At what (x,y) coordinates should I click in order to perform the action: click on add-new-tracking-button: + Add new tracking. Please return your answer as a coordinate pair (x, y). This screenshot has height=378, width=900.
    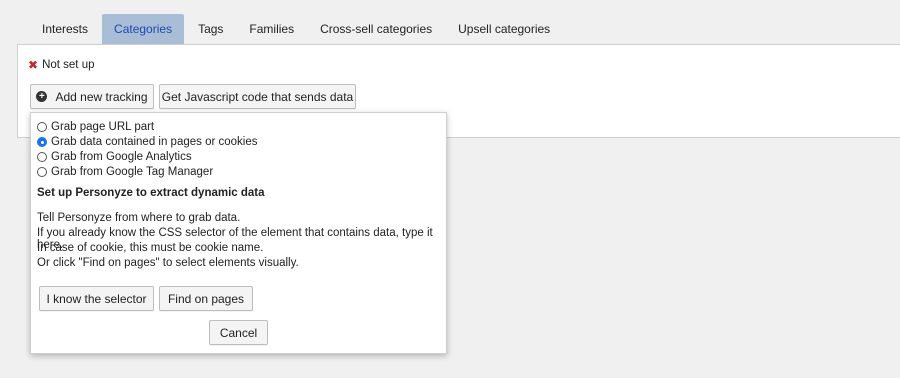
    Looking at the image, I should click on (92, 96).